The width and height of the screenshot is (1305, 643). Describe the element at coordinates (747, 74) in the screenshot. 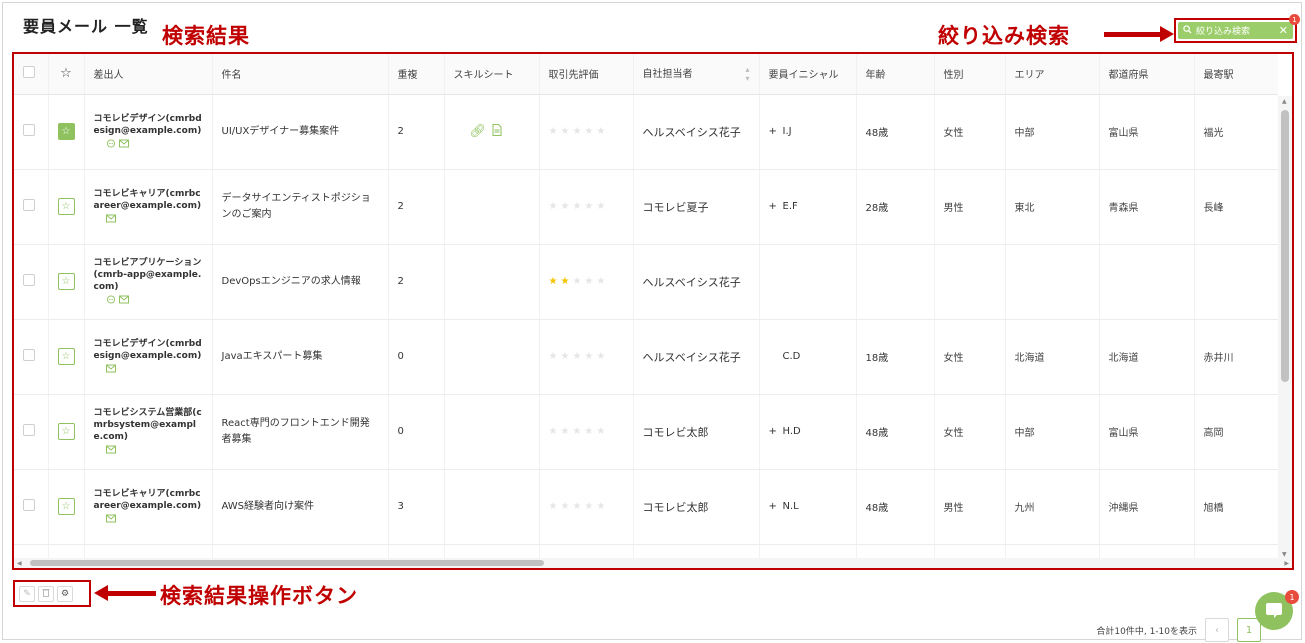

I see `sort-icon: ▴ ▾` at that location.